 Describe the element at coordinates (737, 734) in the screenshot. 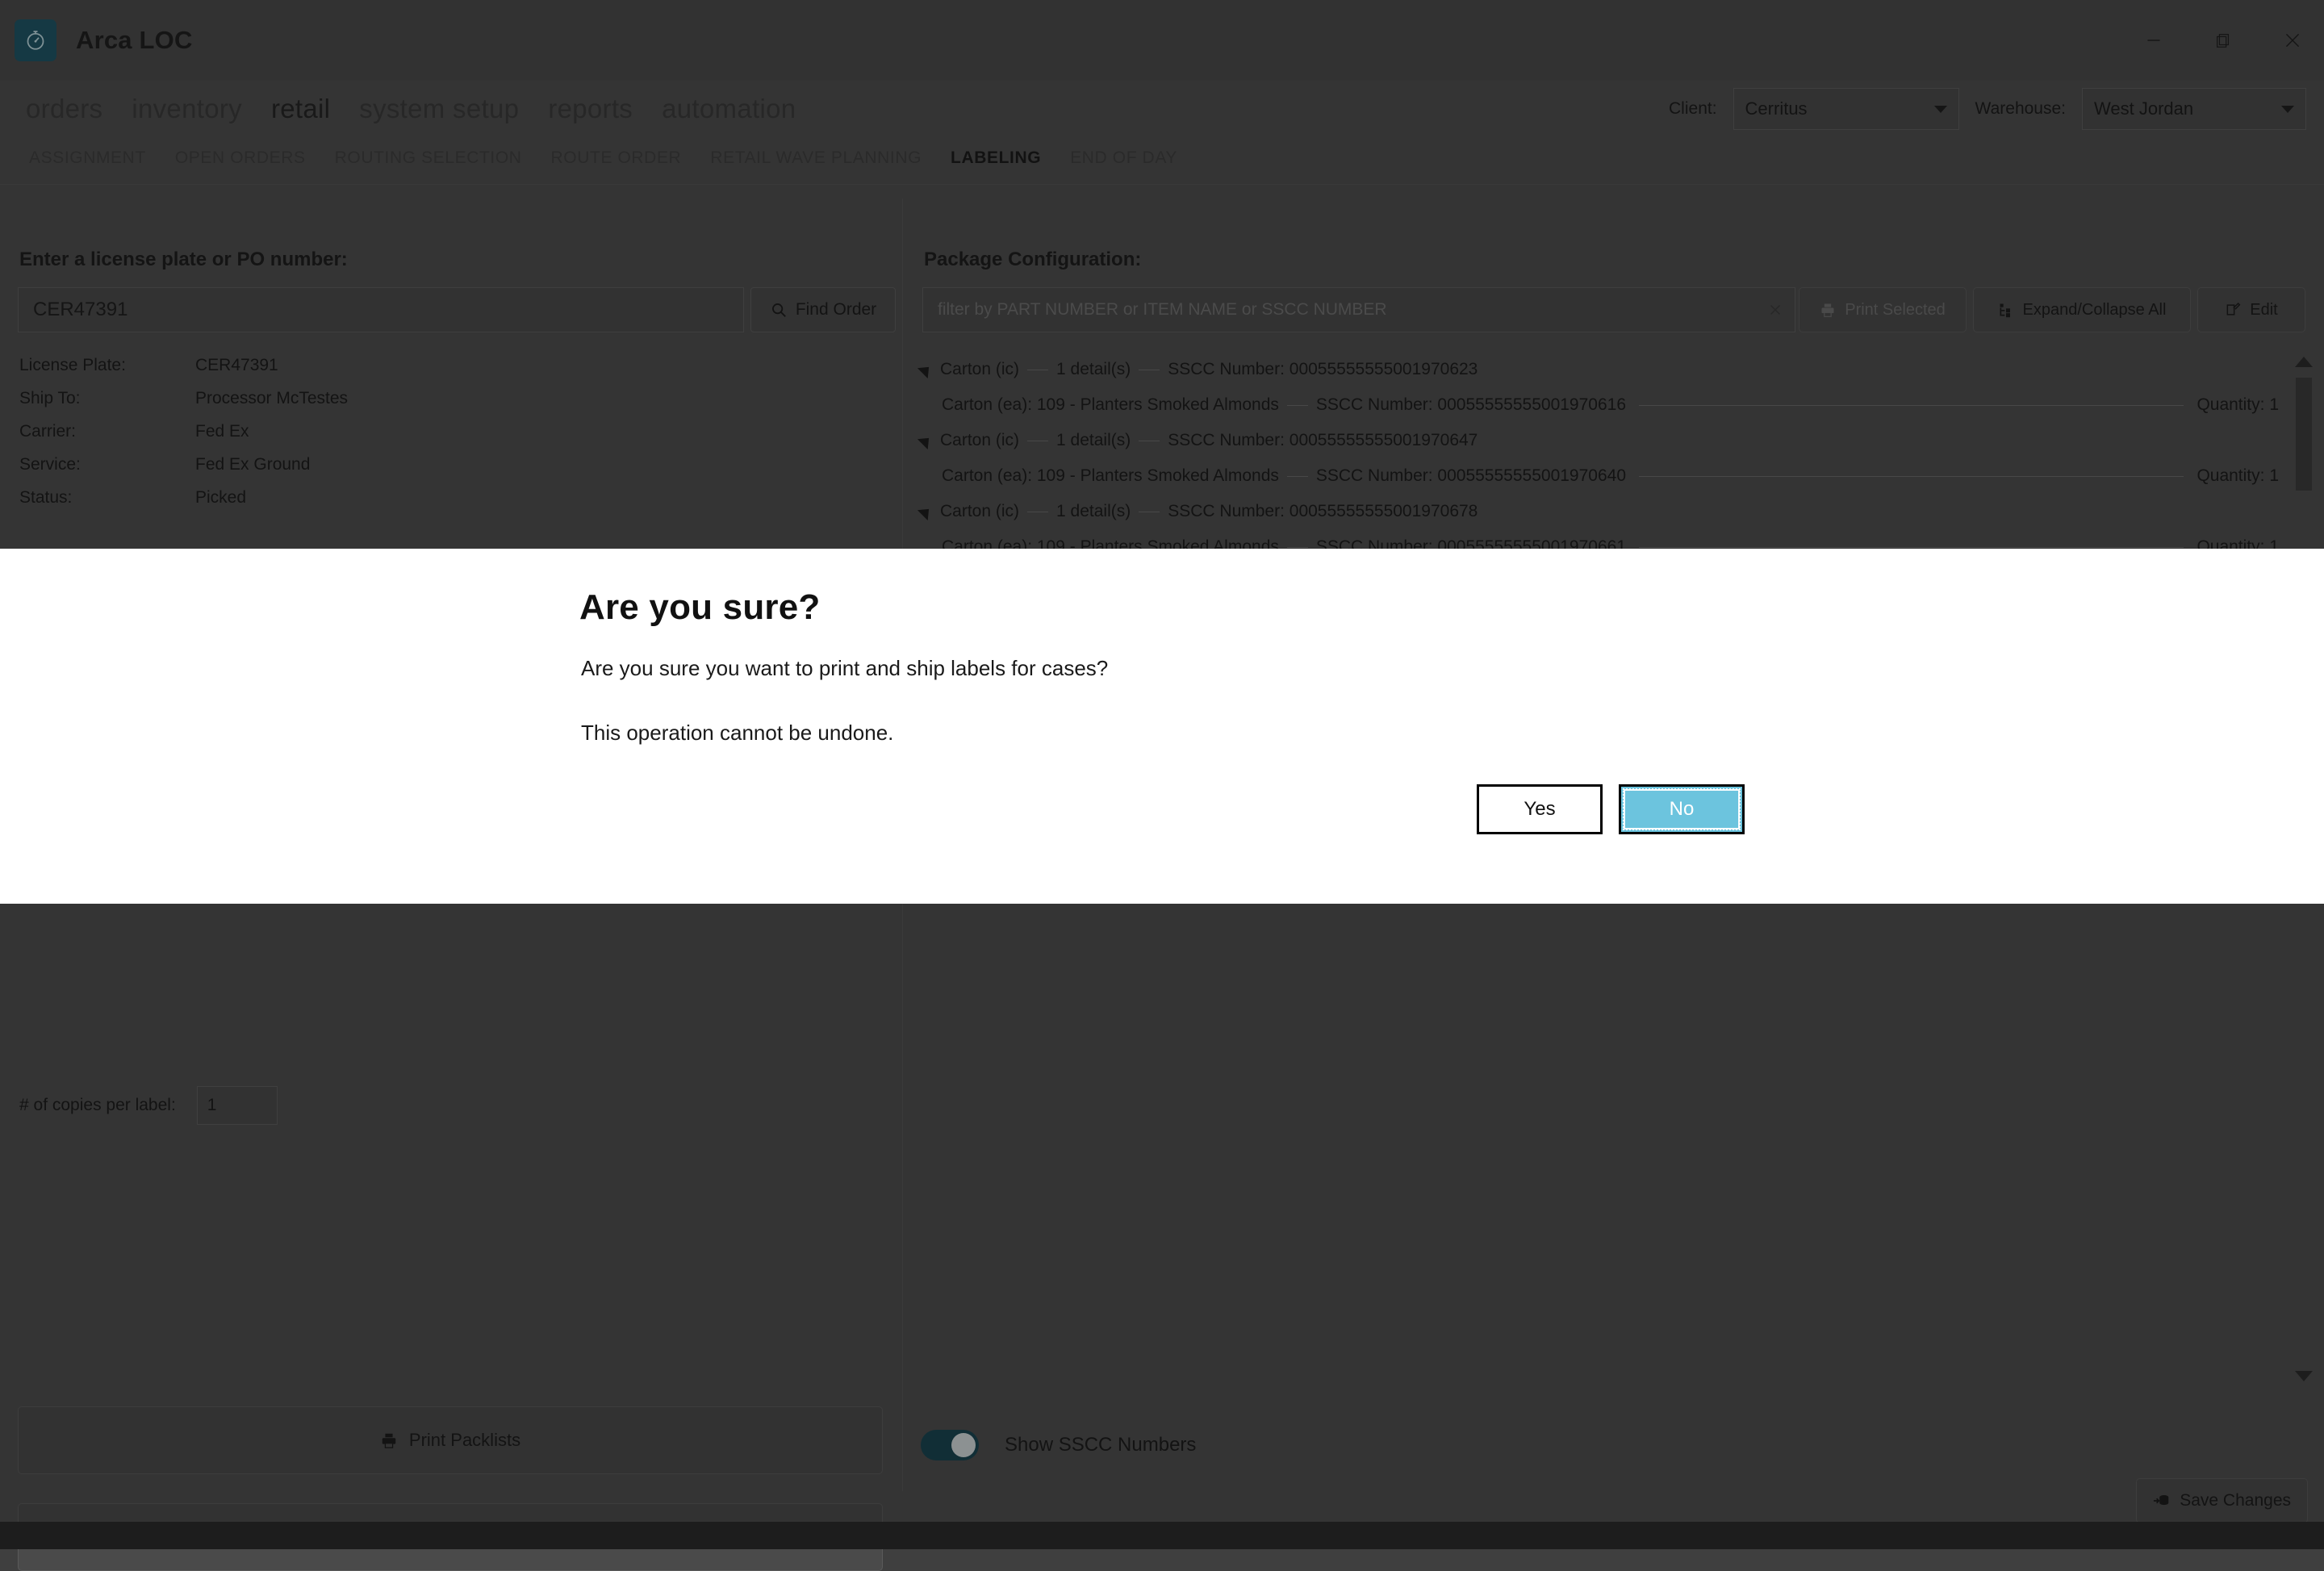

I see `dialog-message-secondary: This operation cannot be undone.` at that location.